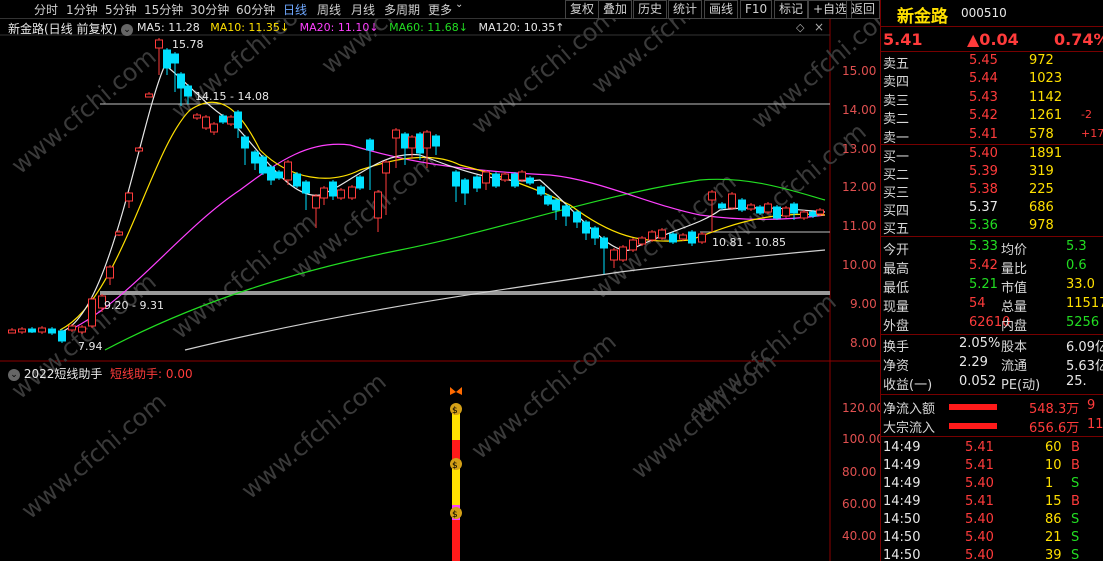 The image size is (1103, 561). What do you see at coordinates (82, 9) in the screenshot?
I see `period-tab-1min: 1分钟` at bounding box center [82, 9].